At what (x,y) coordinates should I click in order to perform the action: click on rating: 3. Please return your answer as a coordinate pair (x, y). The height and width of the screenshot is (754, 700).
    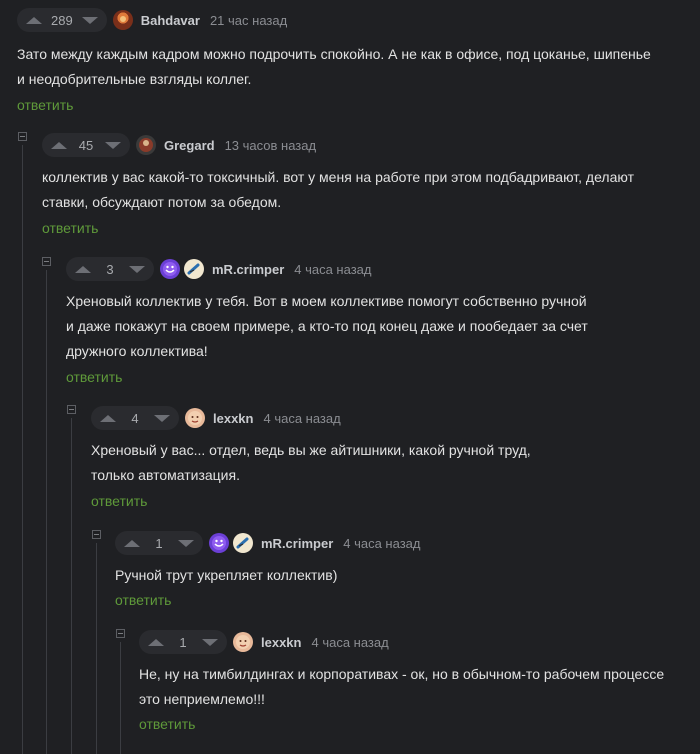
    Looking at the image, I should click on (110, 269).